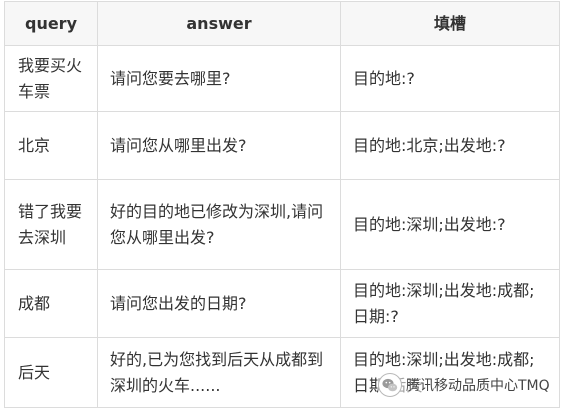 This screenshot has height=409, width=563. What do you see at coordinates (219, 78) in the screenshot?
I see `answer-cell: 请问您要去哪里?` at bounding box center [219, 78].